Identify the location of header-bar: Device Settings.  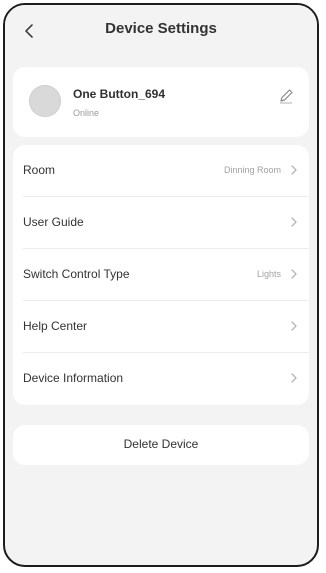
(161, 31).